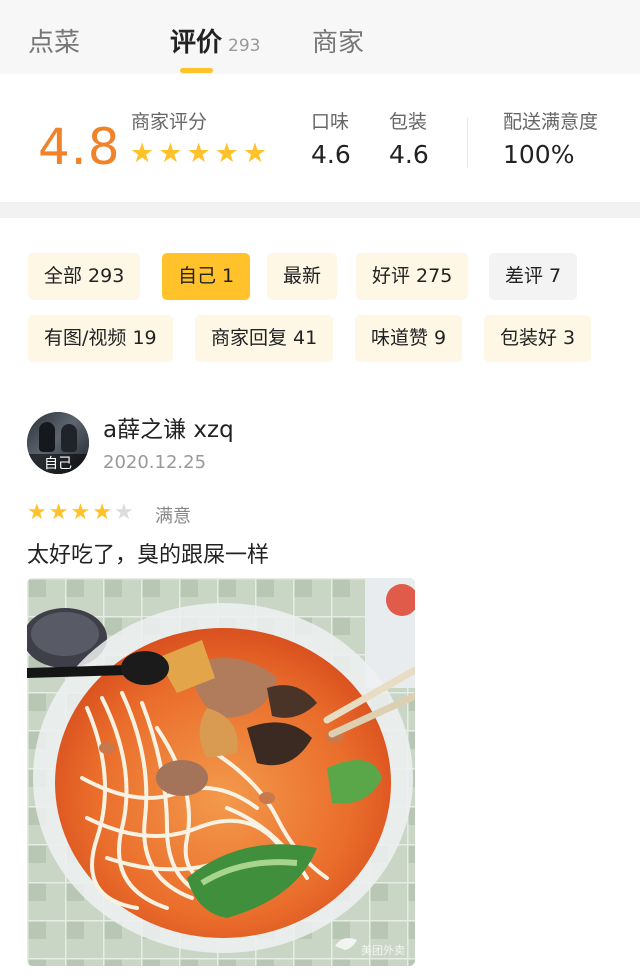 The height and width of the screenshot is (980, 640). I want to click on merchant-rating-stars: ★ ★ ★ ★ ★, so click(198, 153).